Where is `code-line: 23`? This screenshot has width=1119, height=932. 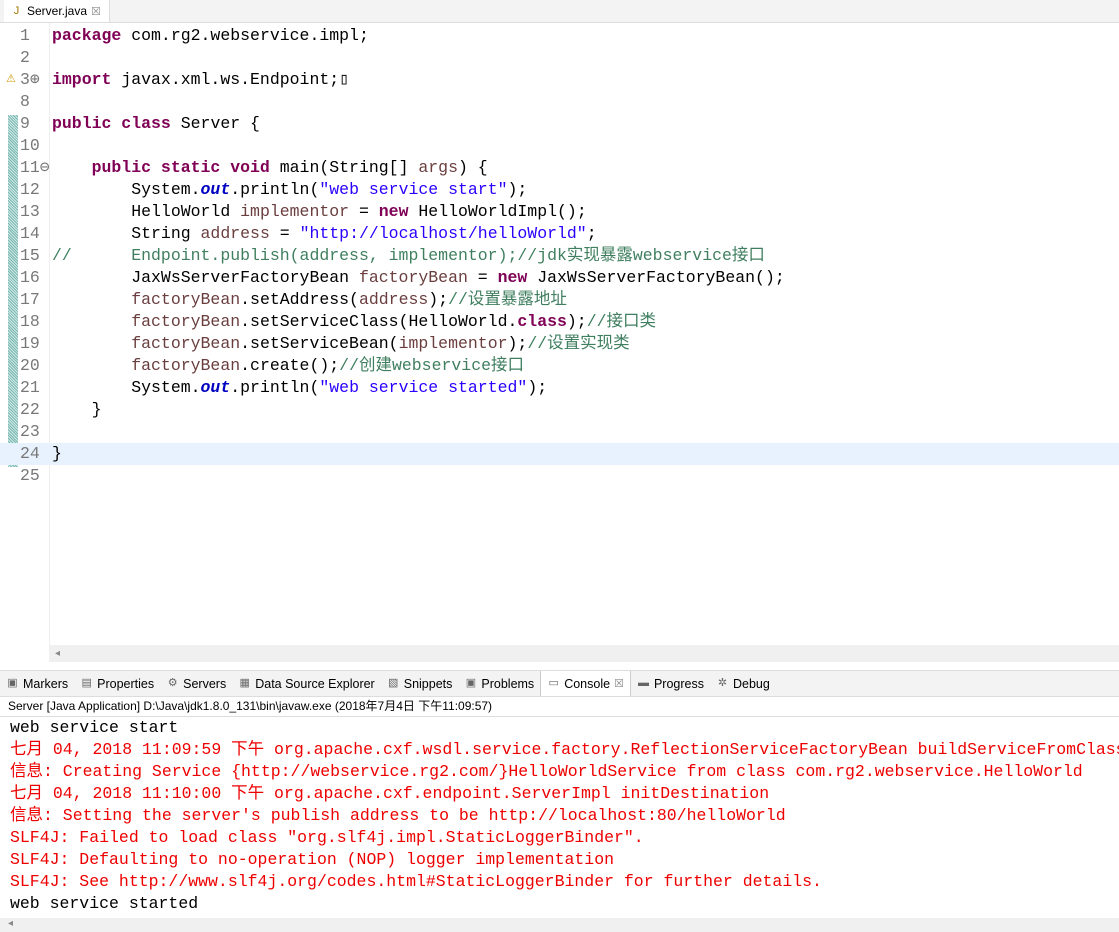 code-line: 23 is located at coordinates (559, 432).